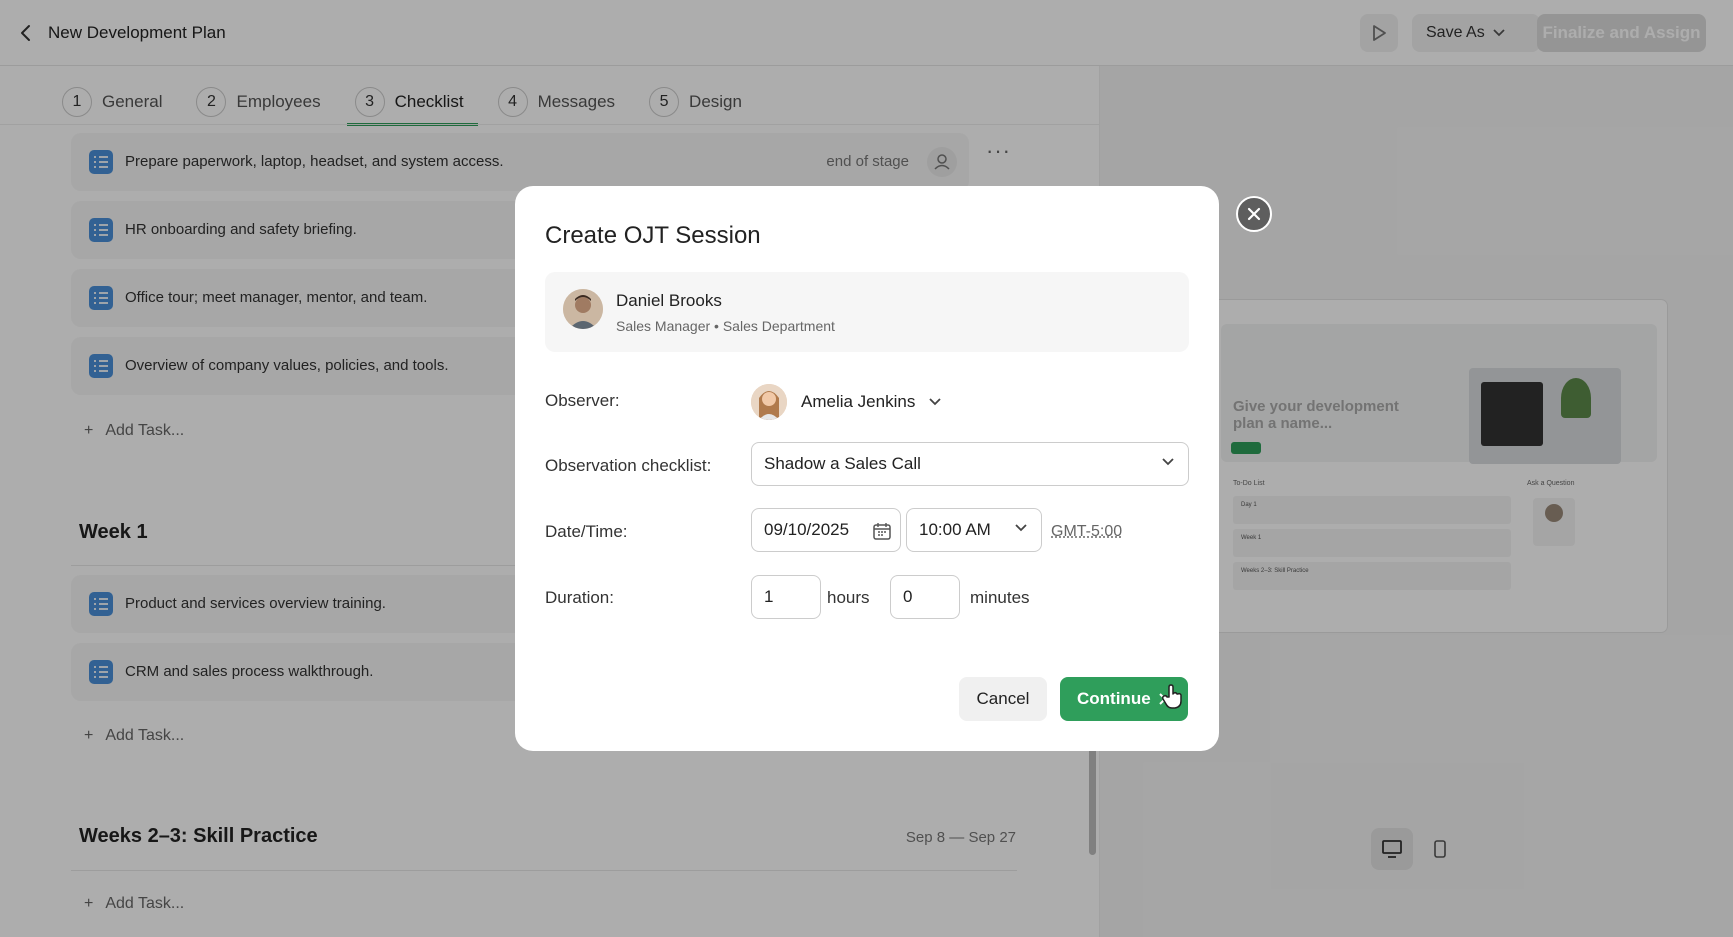 The width and height of the screenshot is (1733, 937). I want to click on timezone-link: GMT-5:00, so click(1086, 532).